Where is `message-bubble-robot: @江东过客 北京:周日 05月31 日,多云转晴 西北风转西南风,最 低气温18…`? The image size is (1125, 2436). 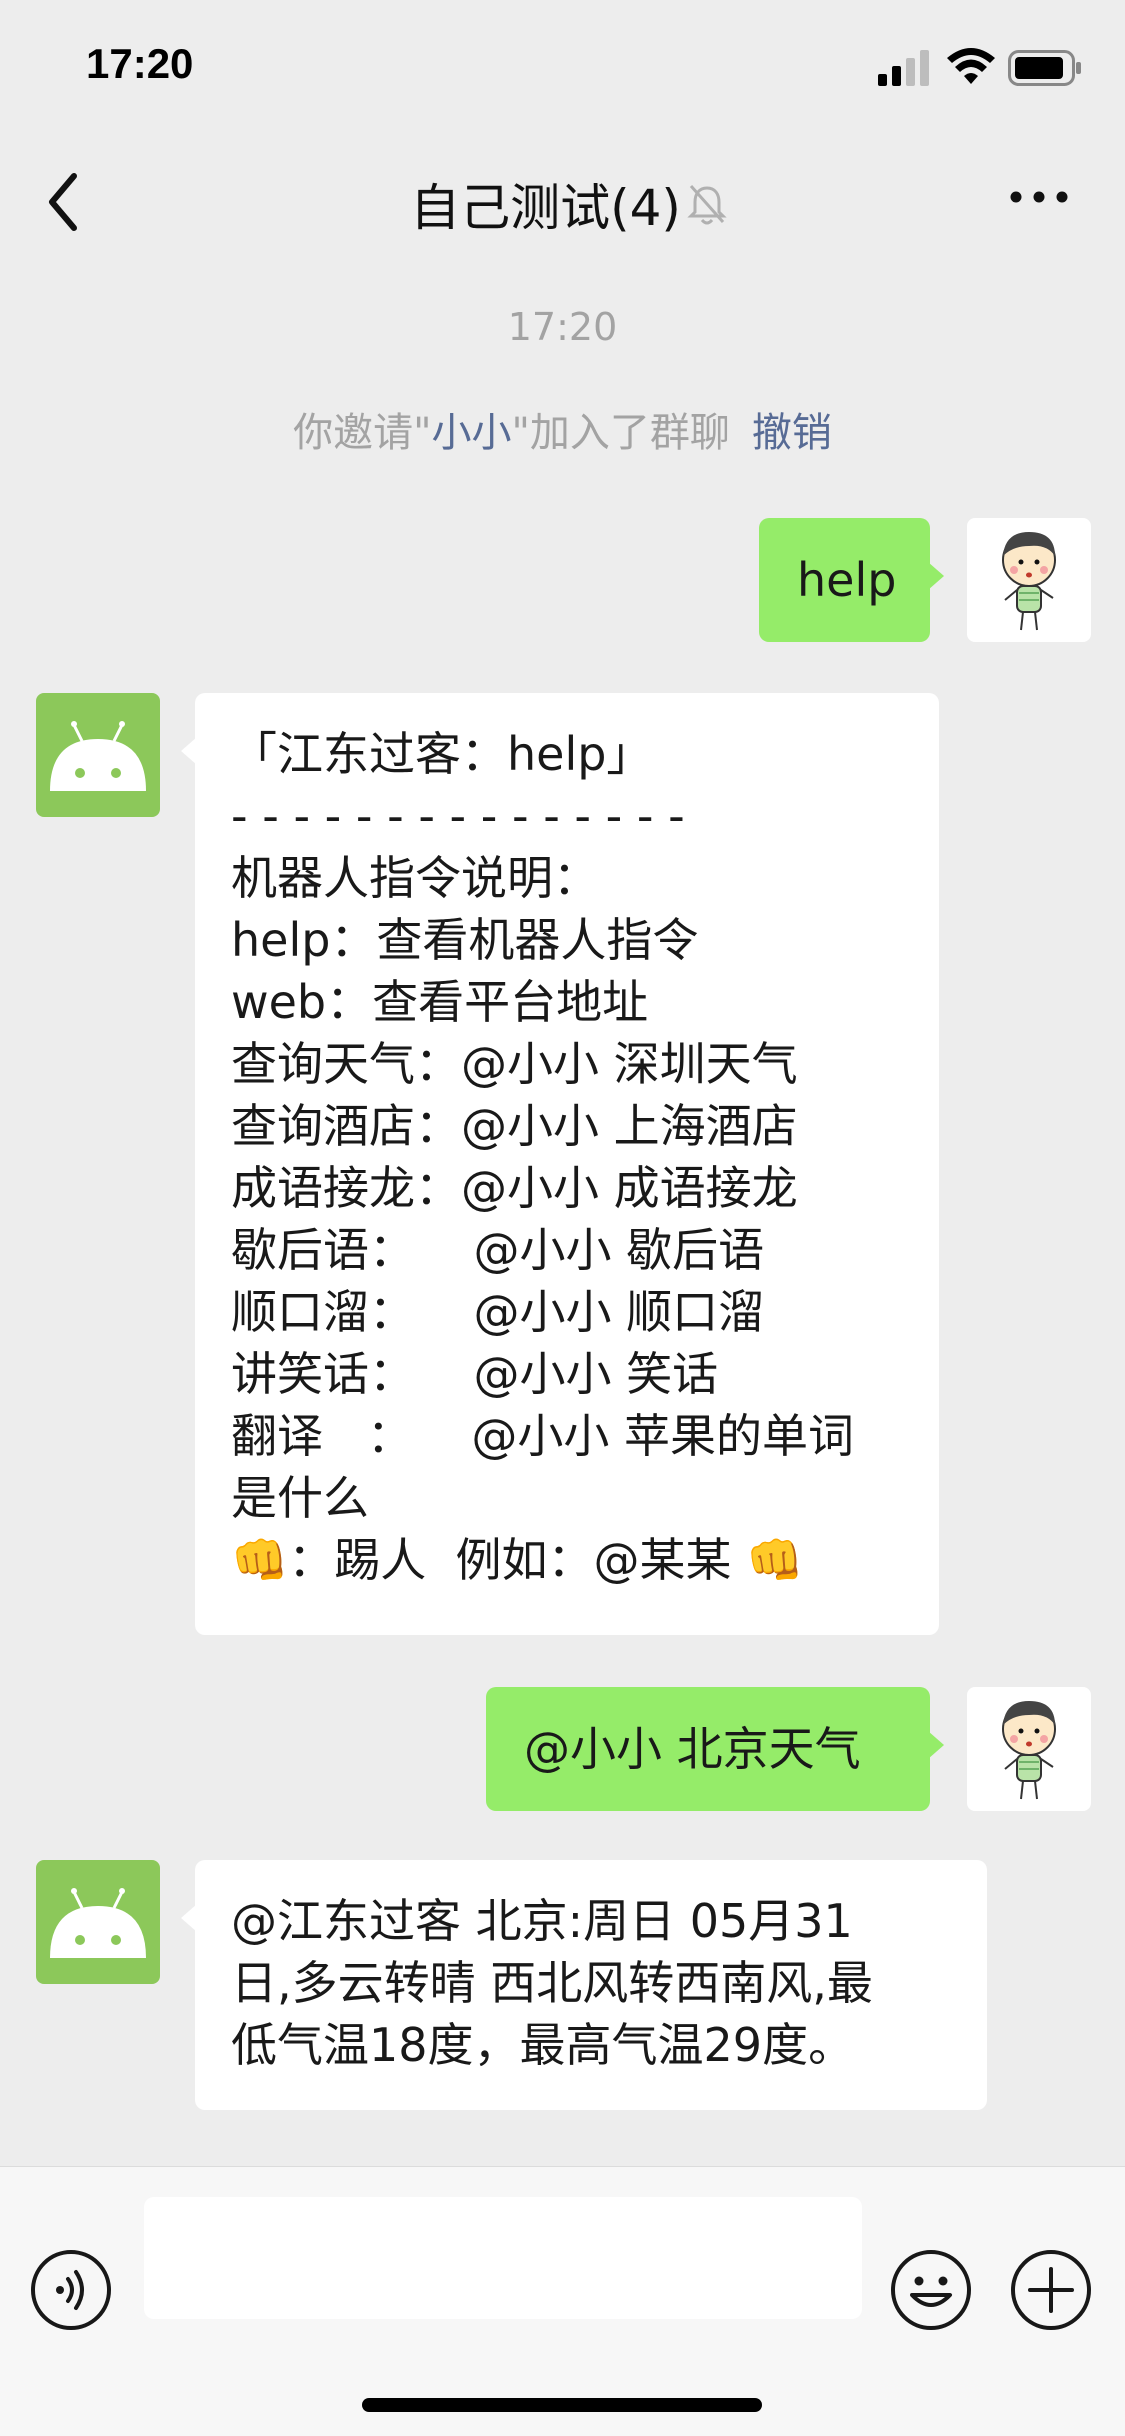
message-bubble-robot: @江东过客 北京:周日 05月31 日,多云转晴 西北风转西南风,最 低气温18… is located at coordinates (584, 1985).